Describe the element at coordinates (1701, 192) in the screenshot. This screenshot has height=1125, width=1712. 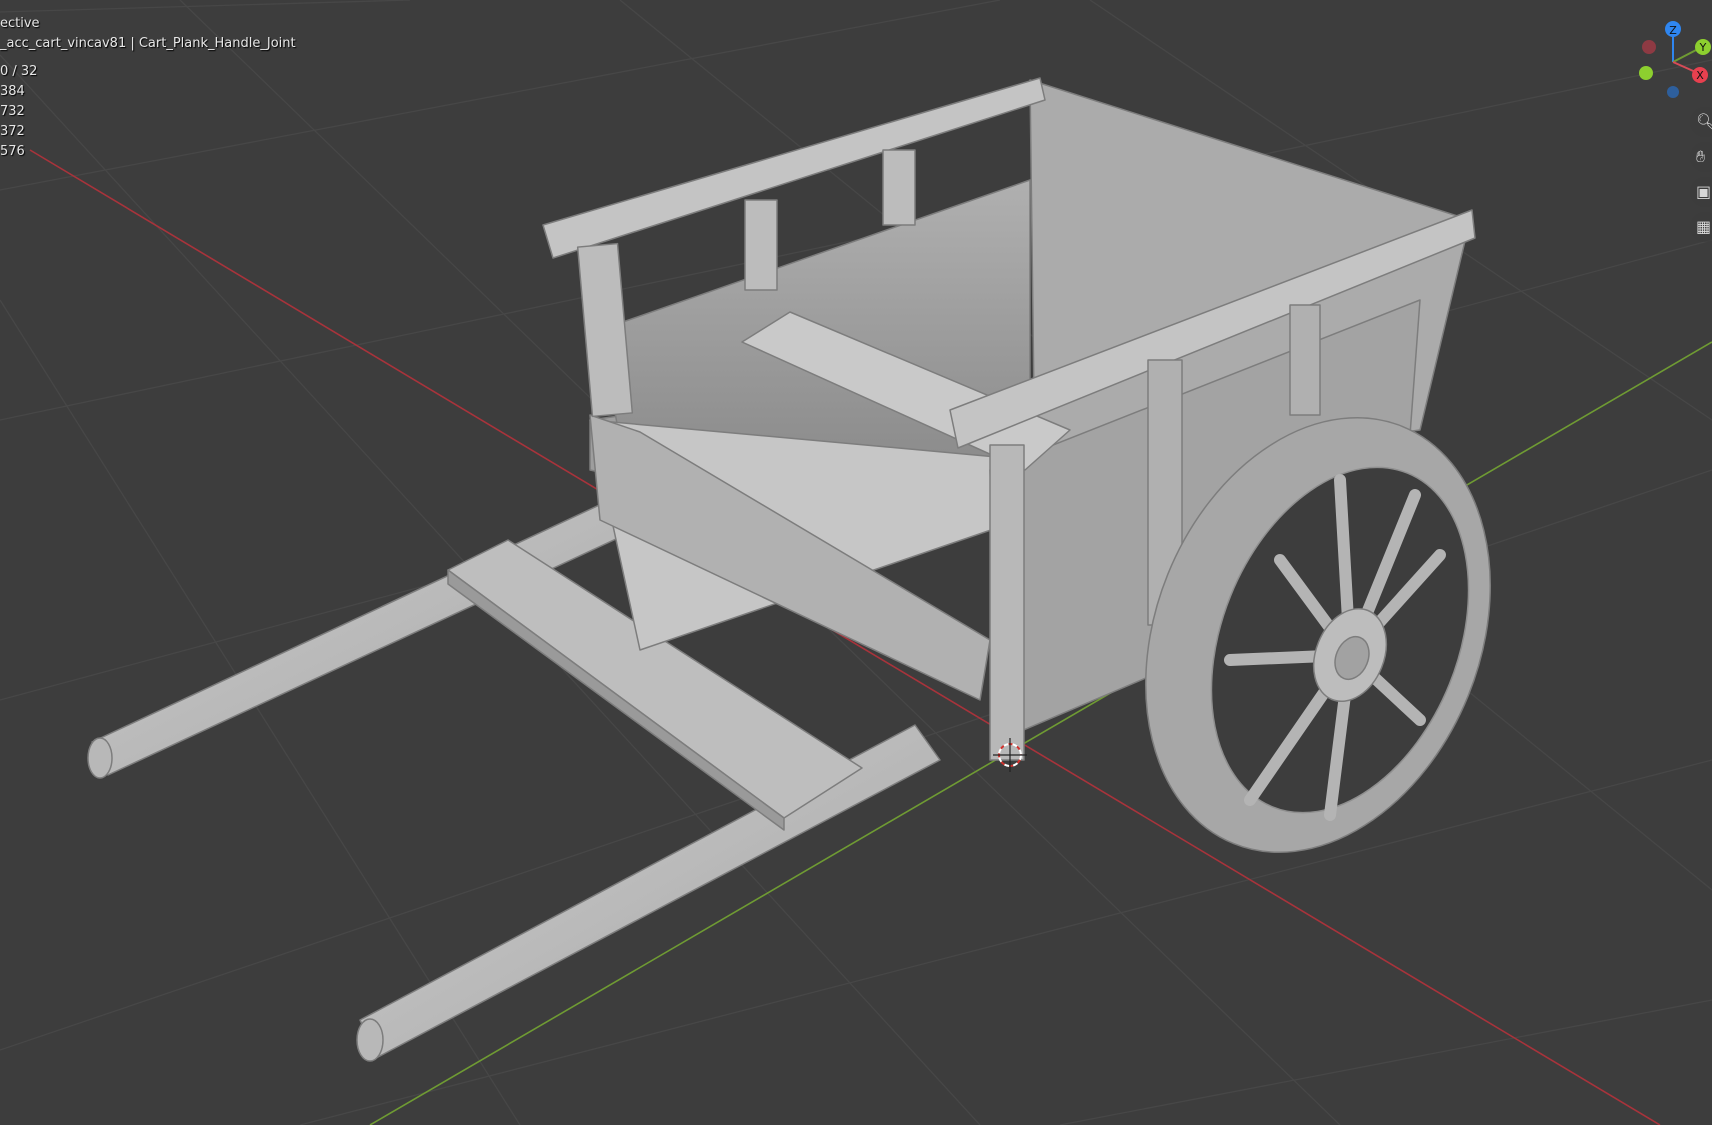
I see `camera-icon: ▣` at that location.